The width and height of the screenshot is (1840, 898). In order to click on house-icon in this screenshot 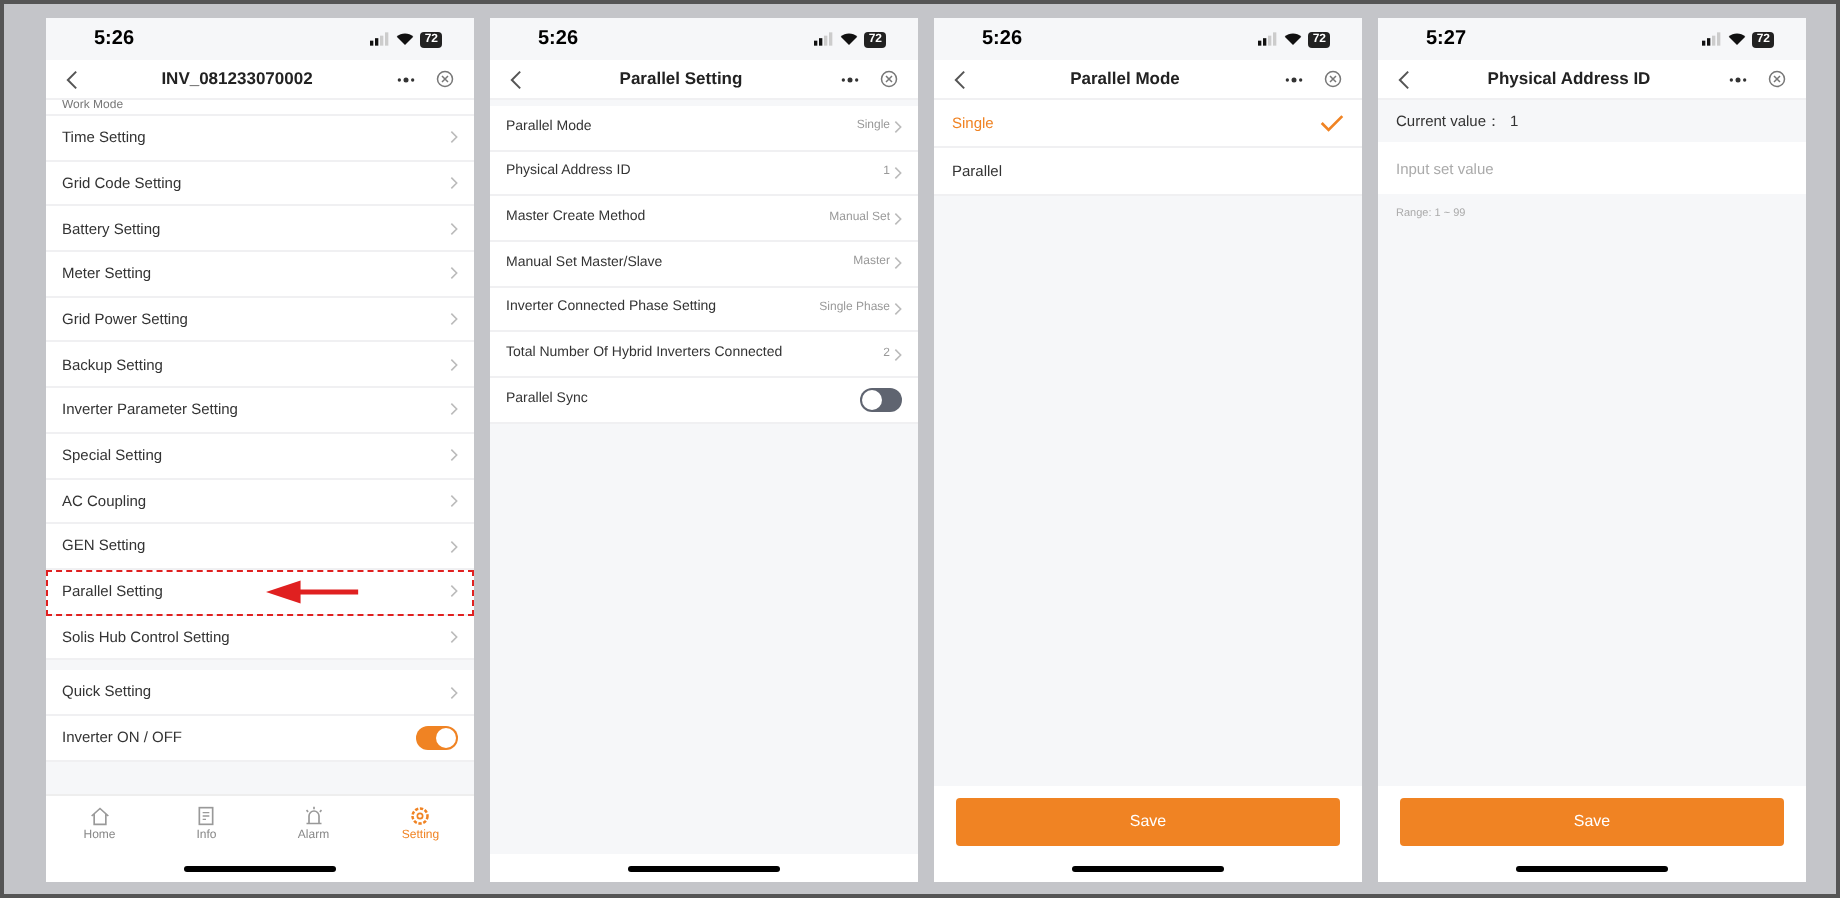, I will do `click(99, 815)`.